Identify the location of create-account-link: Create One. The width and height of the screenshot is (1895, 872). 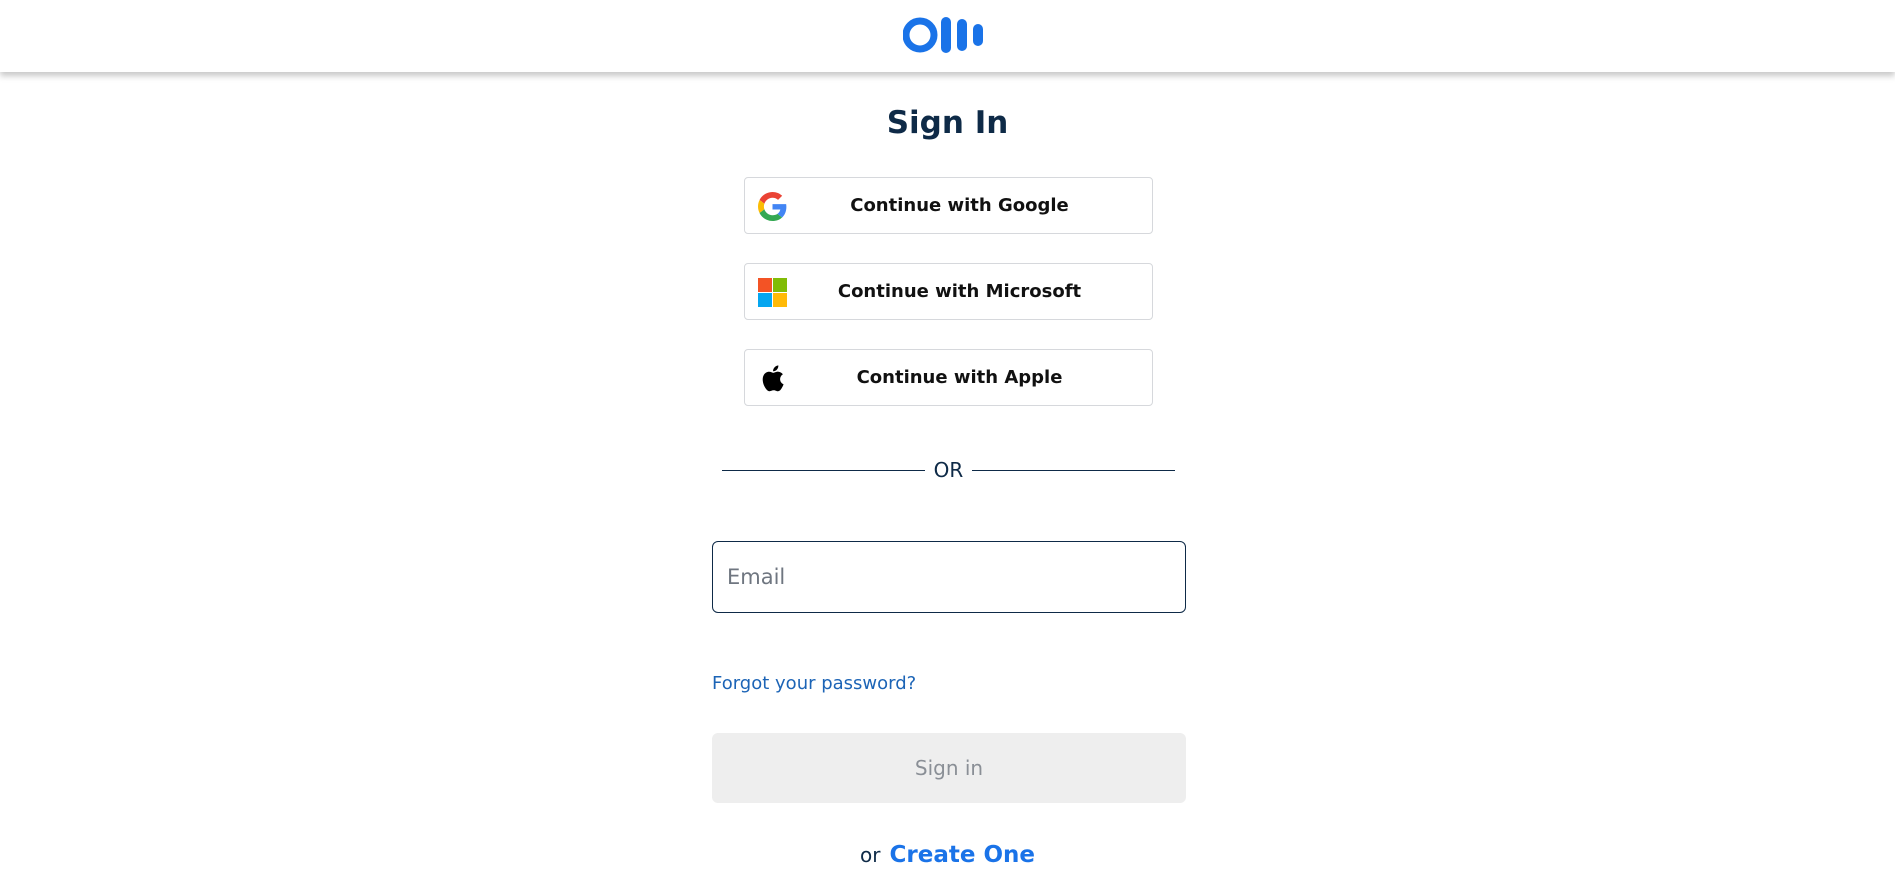
(962, 855).